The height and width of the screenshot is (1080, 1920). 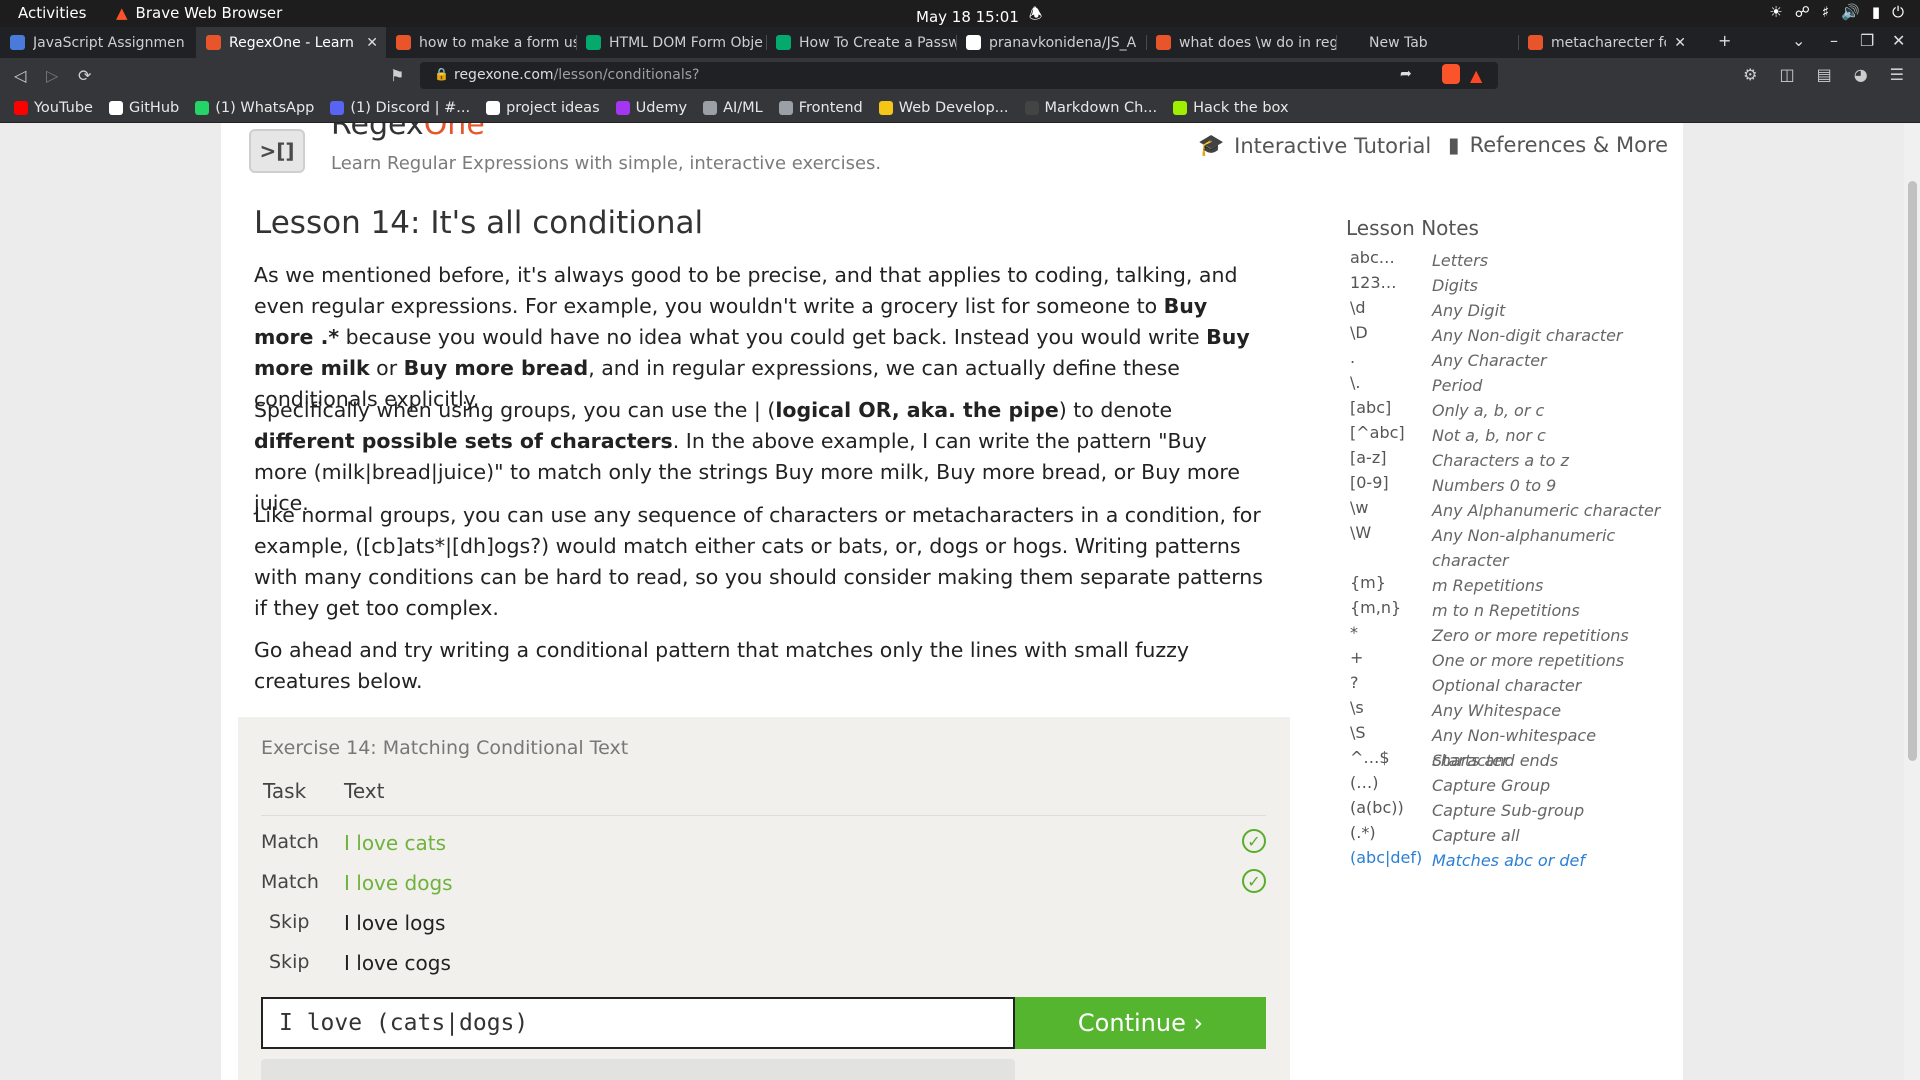 I want to click on note-item: (.*) Capture all, so click(x=1511, y=833).